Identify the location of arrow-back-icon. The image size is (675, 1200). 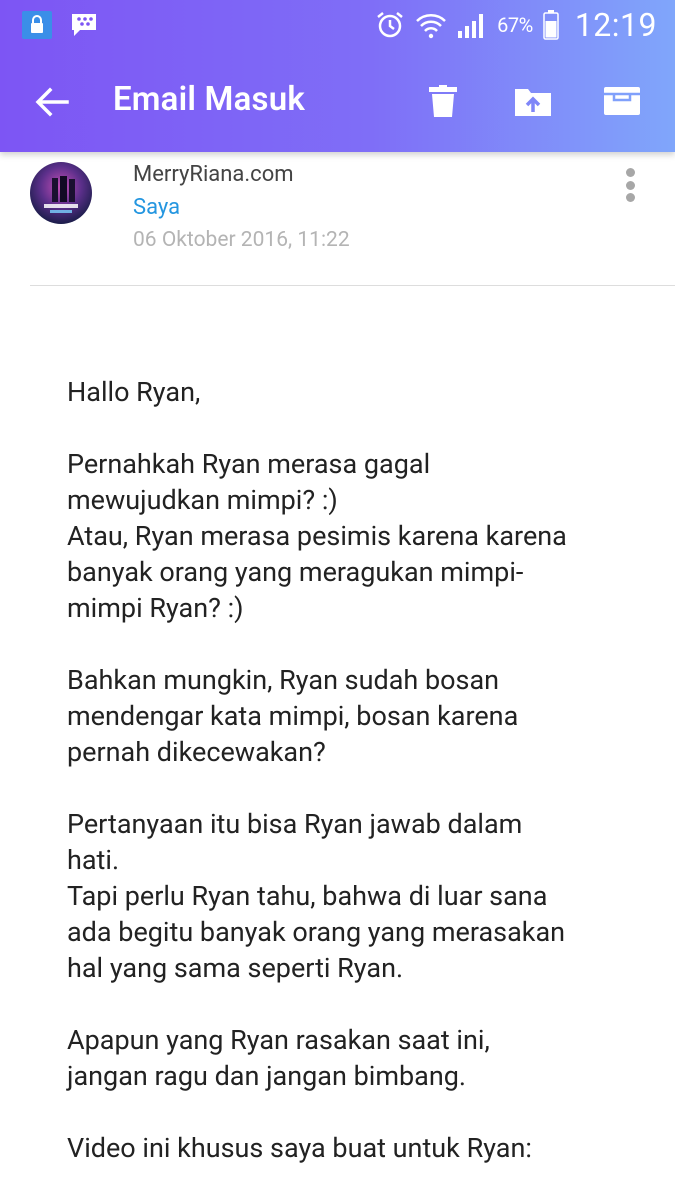
(52, 102).